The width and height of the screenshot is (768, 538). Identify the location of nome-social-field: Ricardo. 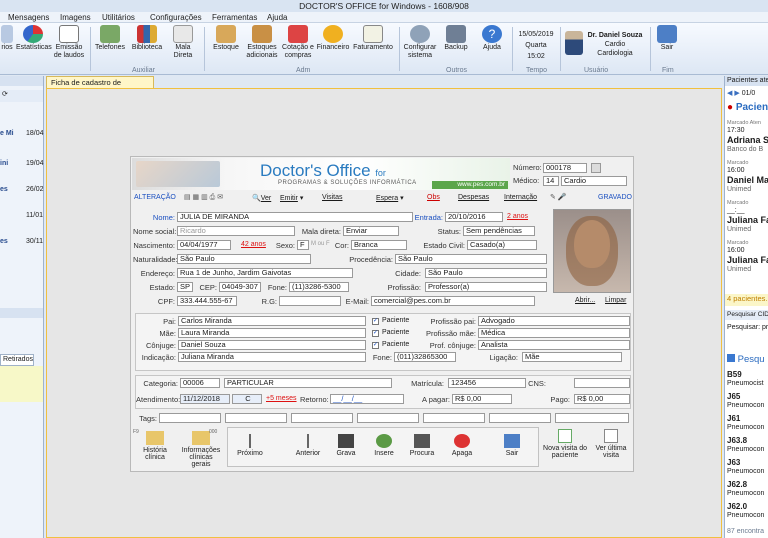
(236, 231).